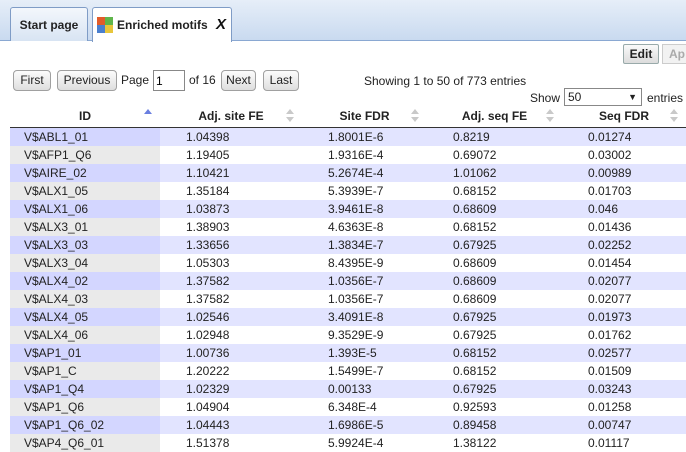 The height and width of the screenshot is (452, 686). I want to click on table-cell: 8.4395E-9, so click(364, 262).